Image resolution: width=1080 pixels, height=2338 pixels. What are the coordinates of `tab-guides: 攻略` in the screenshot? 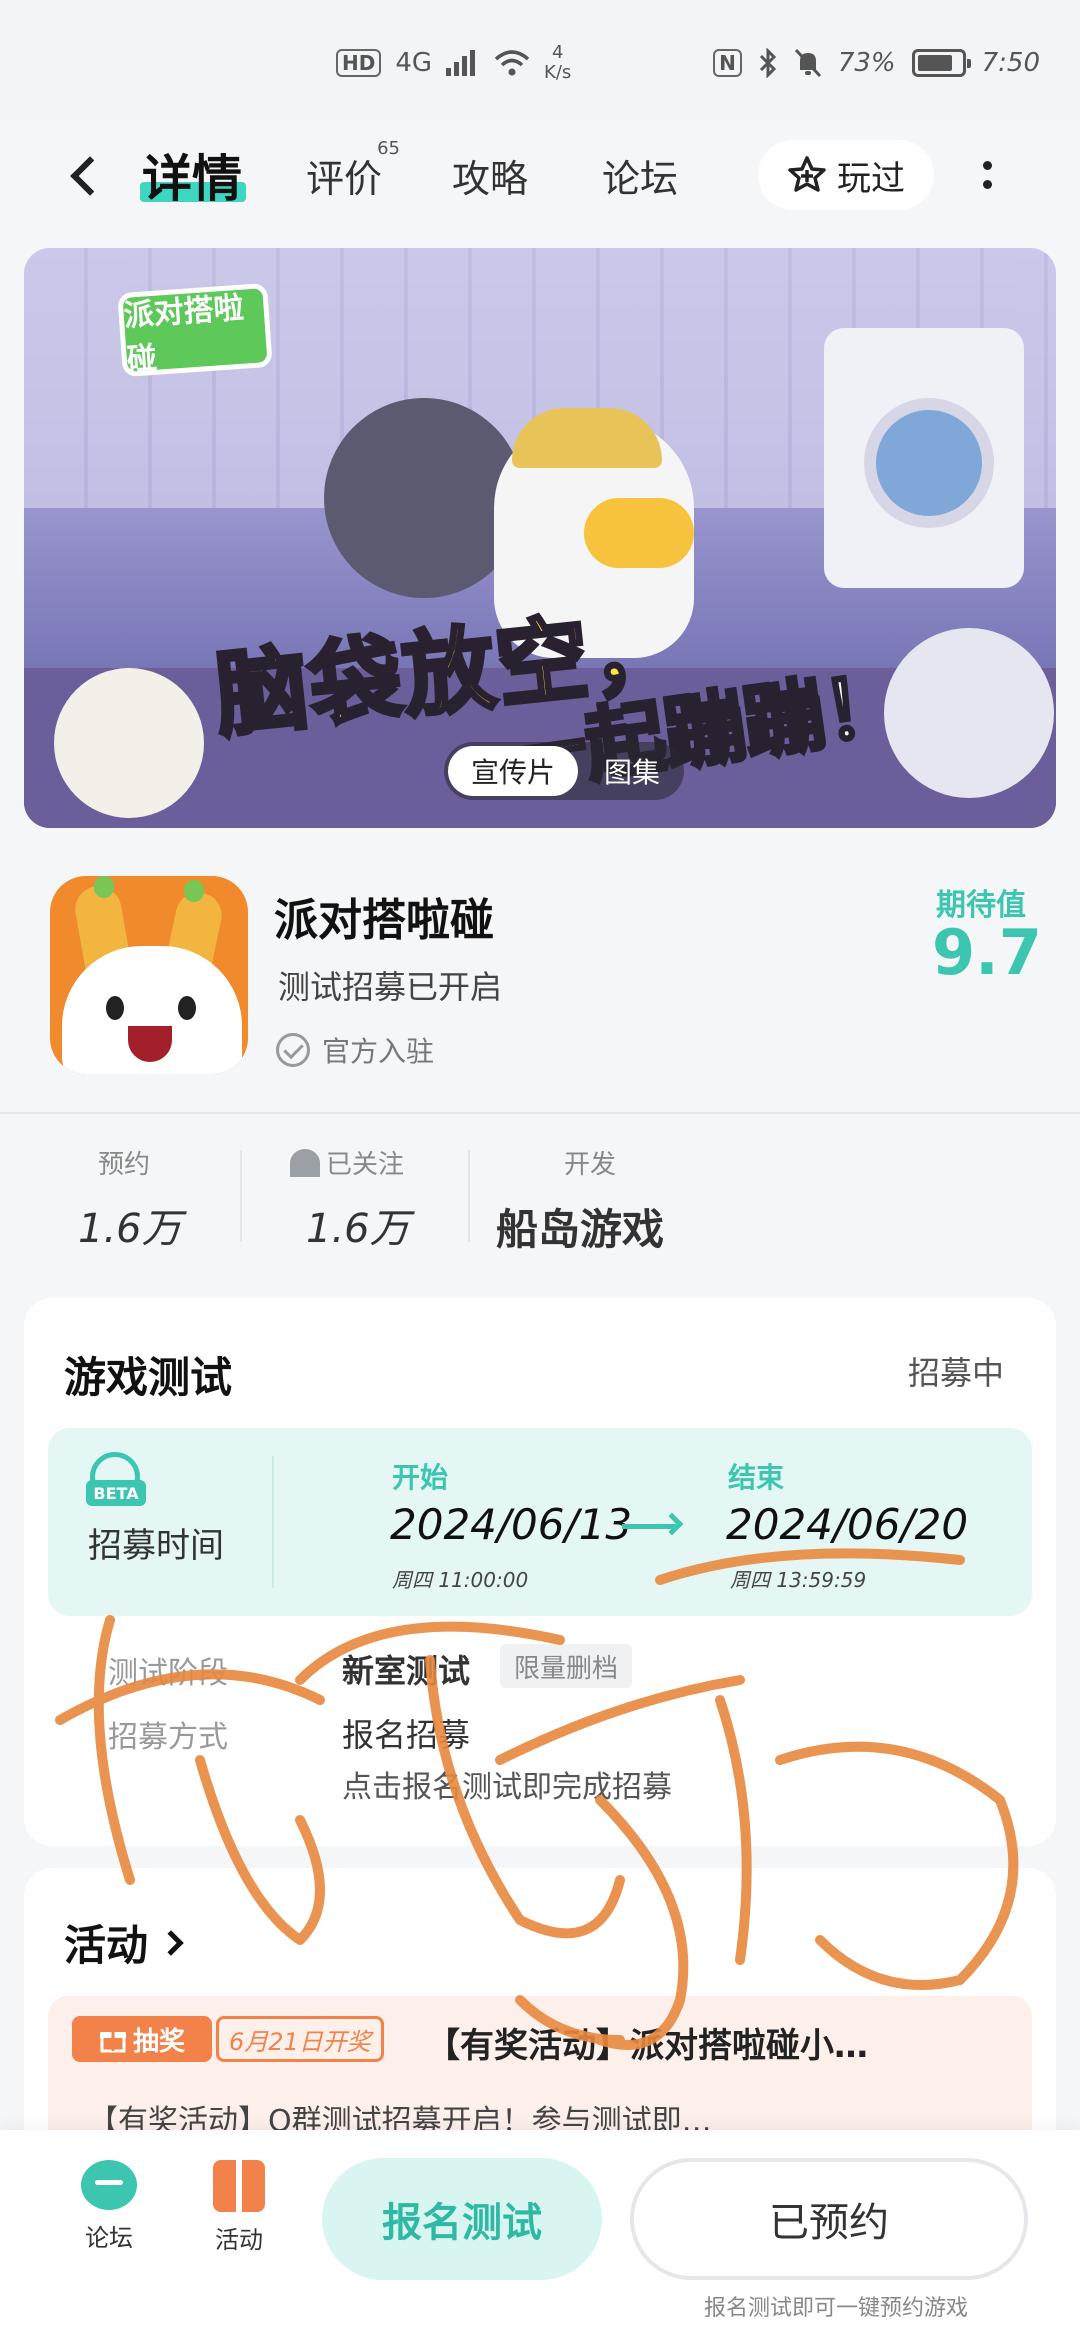 It's located at (490, 175).